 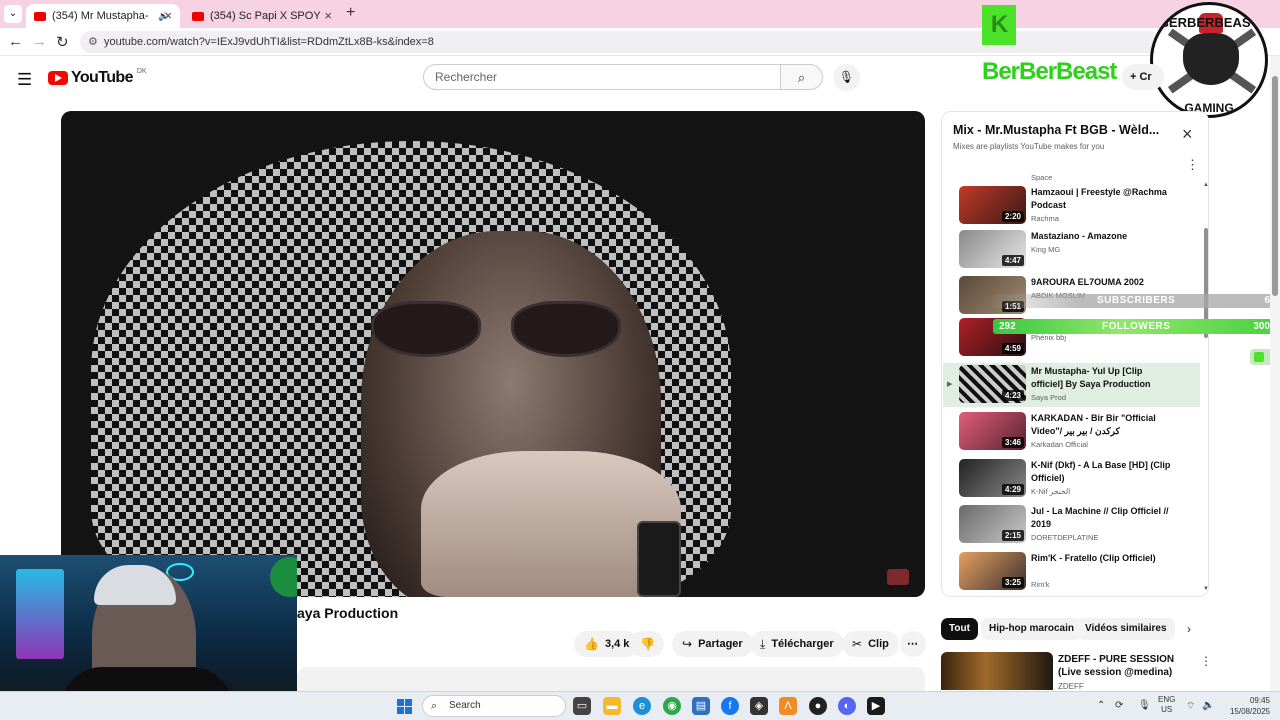 I want to click on discord-icon: ◐, so click(x=847, y=706).